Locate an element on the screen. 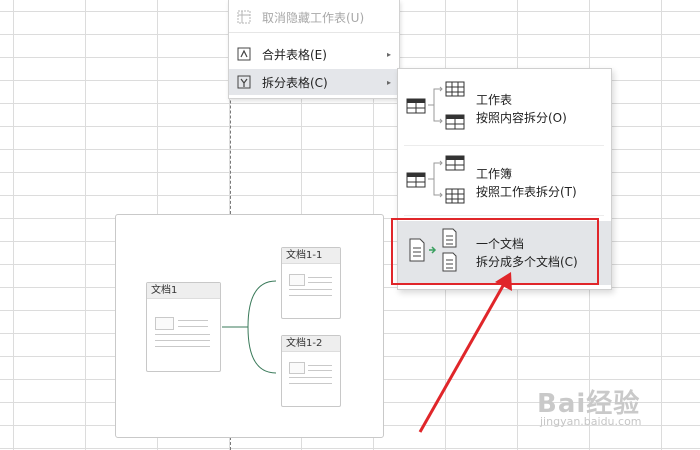 Image resolution: width=700 pixels, height=450 pixels. watermark-url: jingyan.baidu.com is located at coordinates (591, 421).